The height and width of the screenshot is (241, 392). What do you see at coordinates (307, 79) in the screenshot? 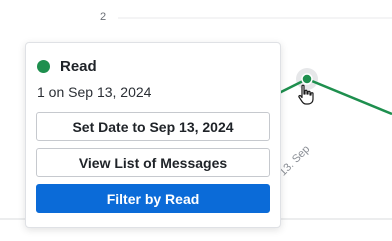
I see `data-point-read` at bounding box center [307, 79].